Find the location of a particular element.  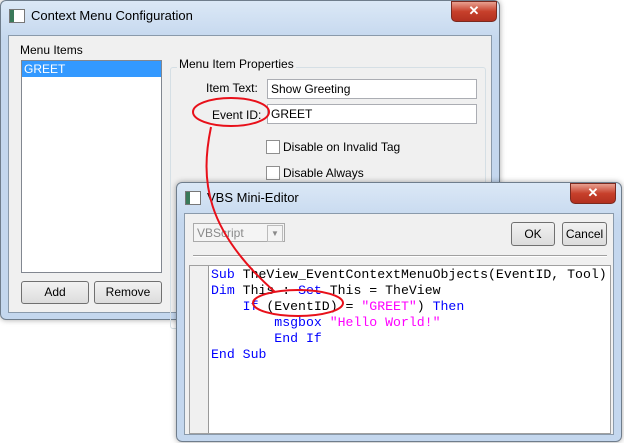

code-line: If (EventID) = "GREET") Then is located at coordinates (338, 306).